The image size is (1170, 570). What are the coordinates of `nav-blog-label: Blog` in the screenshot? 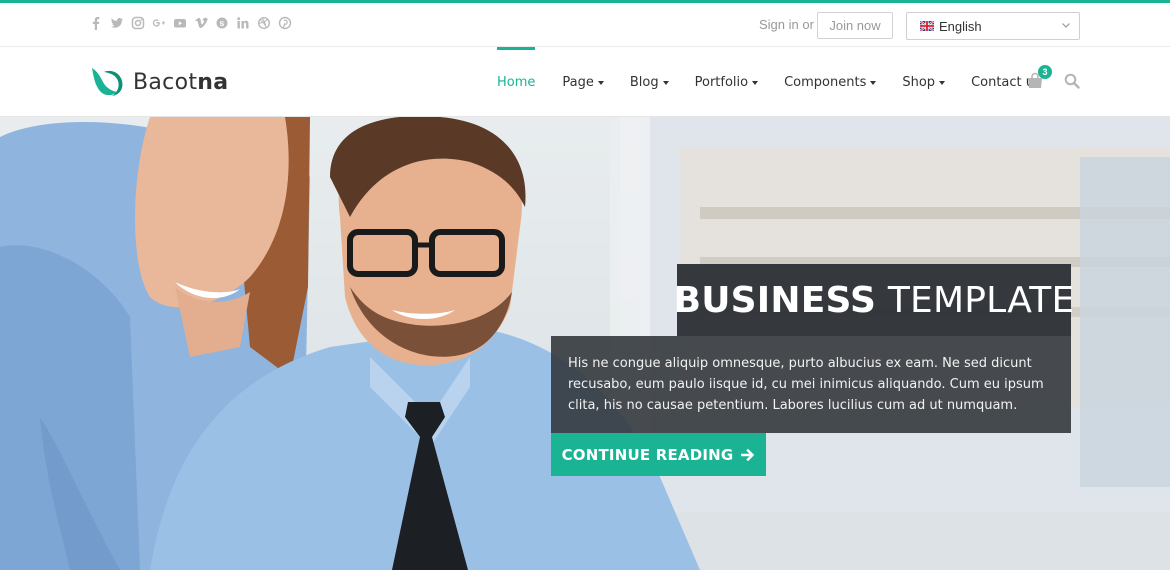 It's located at (644, 82).